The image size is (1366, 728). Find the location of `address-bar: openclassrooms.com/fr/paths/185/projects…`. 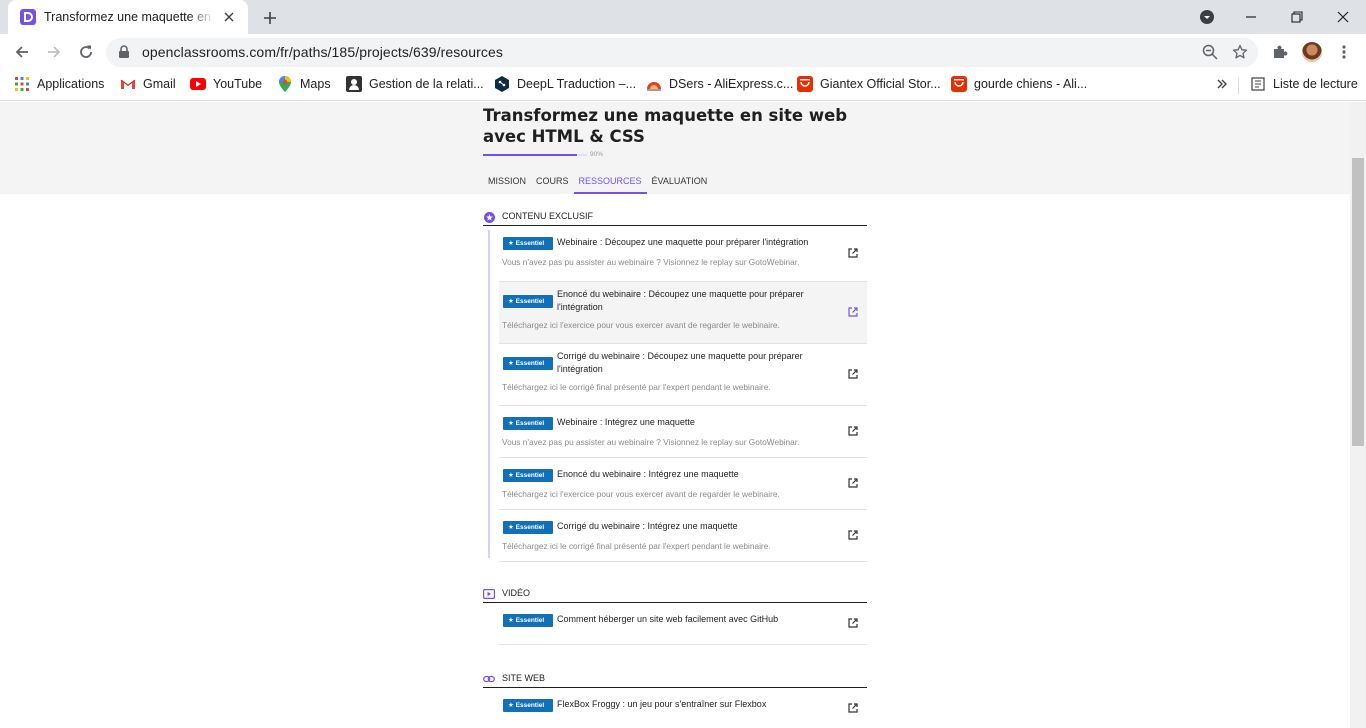

address-bar: openclassrooms.com/fr/paths/185/projects… is located at coordinates (682, 52).